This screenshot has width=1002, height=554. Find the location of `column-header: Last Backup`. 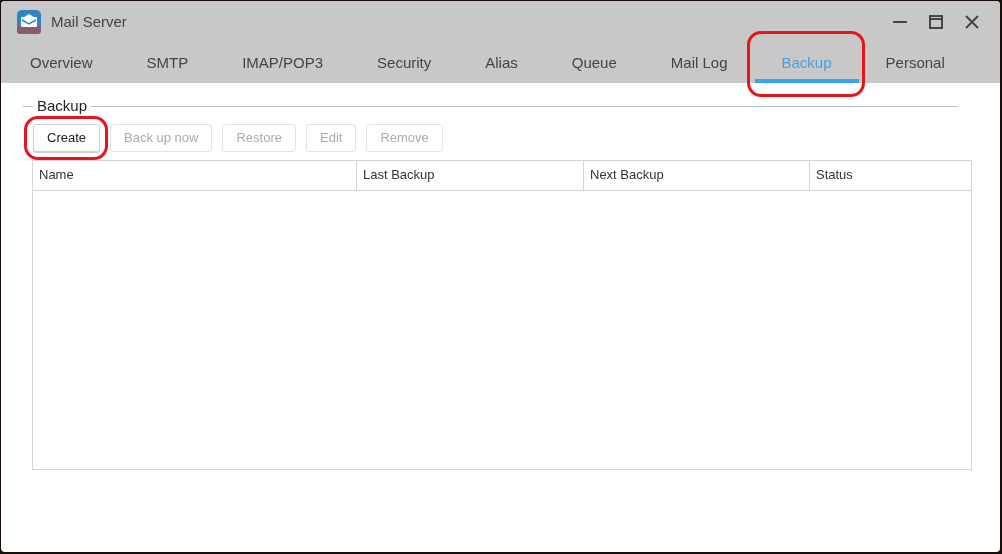

column-header: Last Backup is located at coordinates (470, 175).